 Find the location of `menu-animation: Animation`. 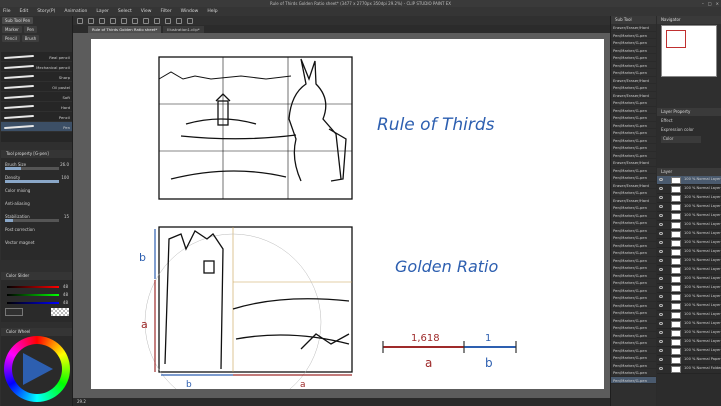

menu-animation: Animation is located at coordinates (75, 11).